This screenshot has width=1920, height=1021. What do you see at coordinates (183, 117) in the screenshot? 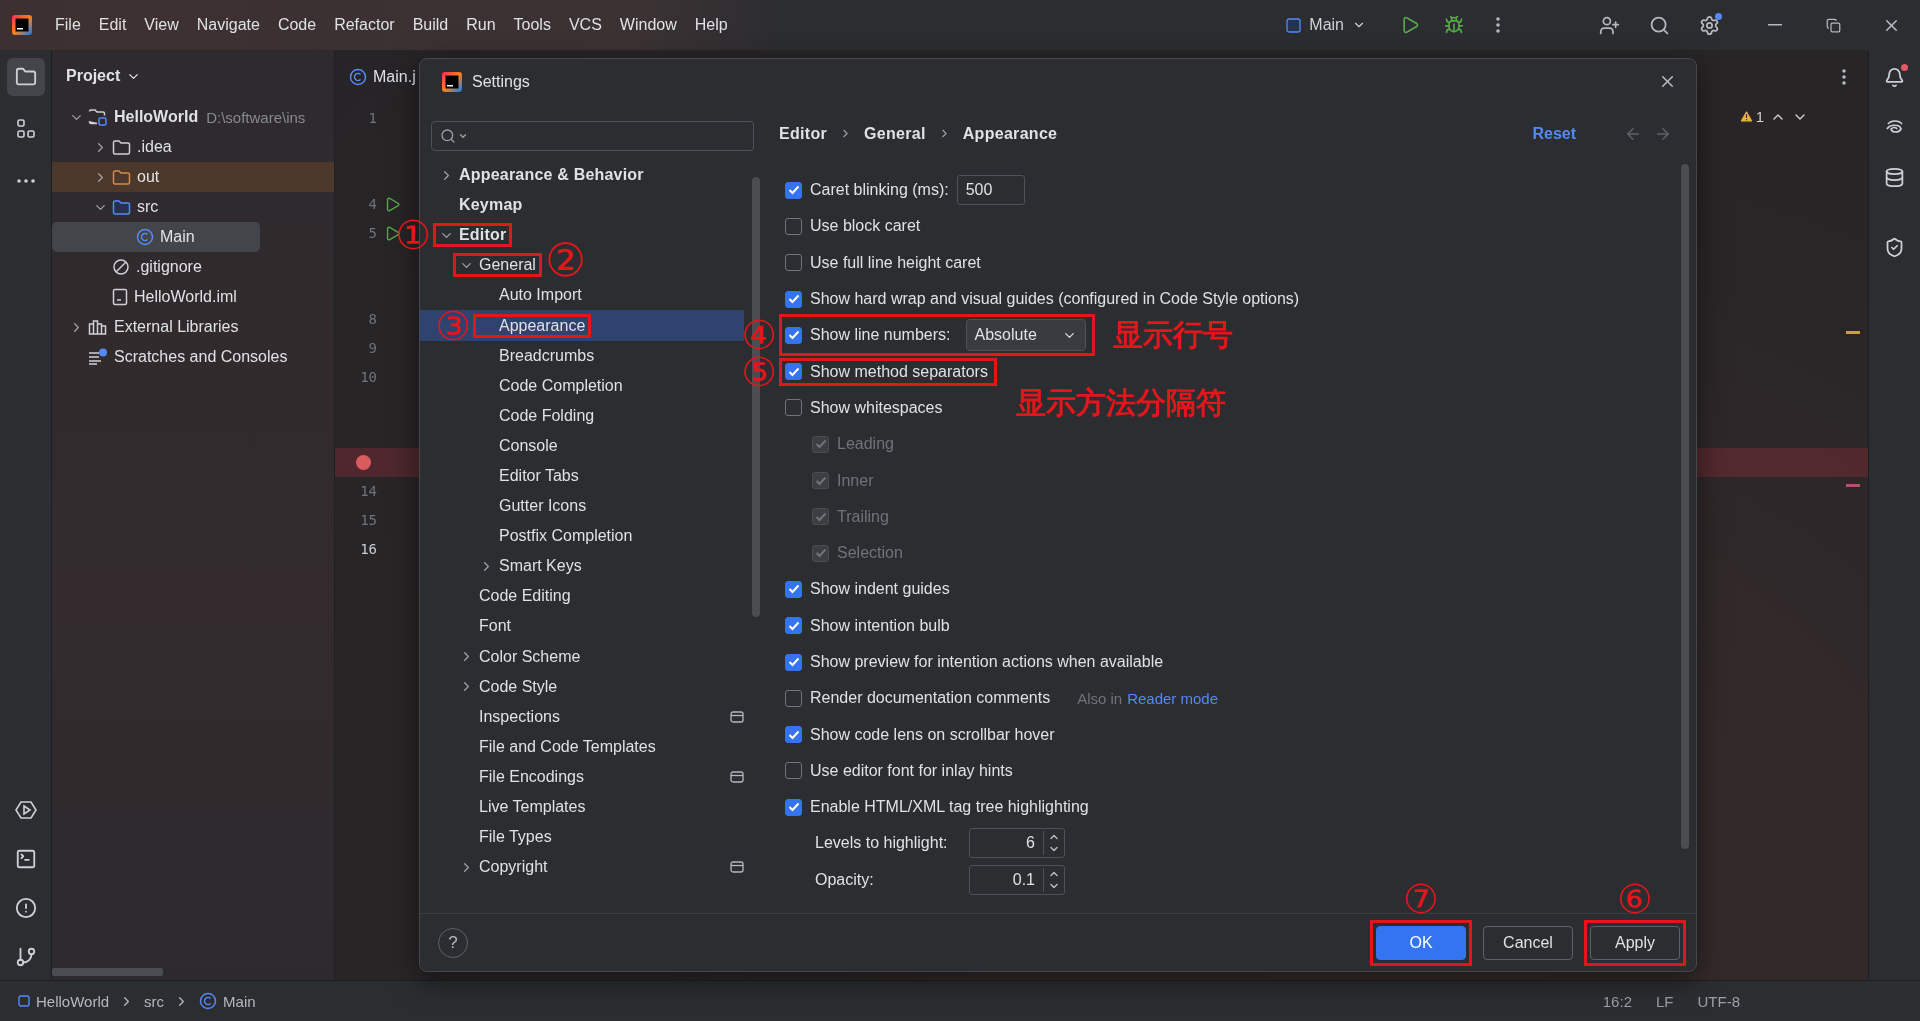
I see `project-tree-item: HelloWorld D:\software\ins` at bounding box center [183, 117].